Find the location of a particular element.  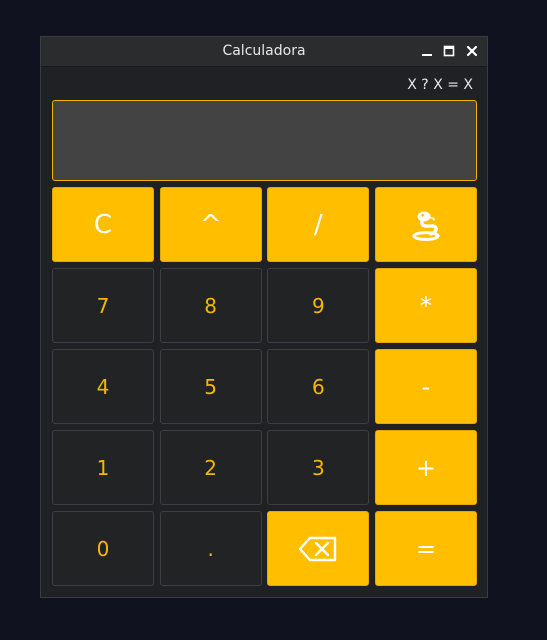

digit-3-button: 3 is located at coordinates (318, 467).